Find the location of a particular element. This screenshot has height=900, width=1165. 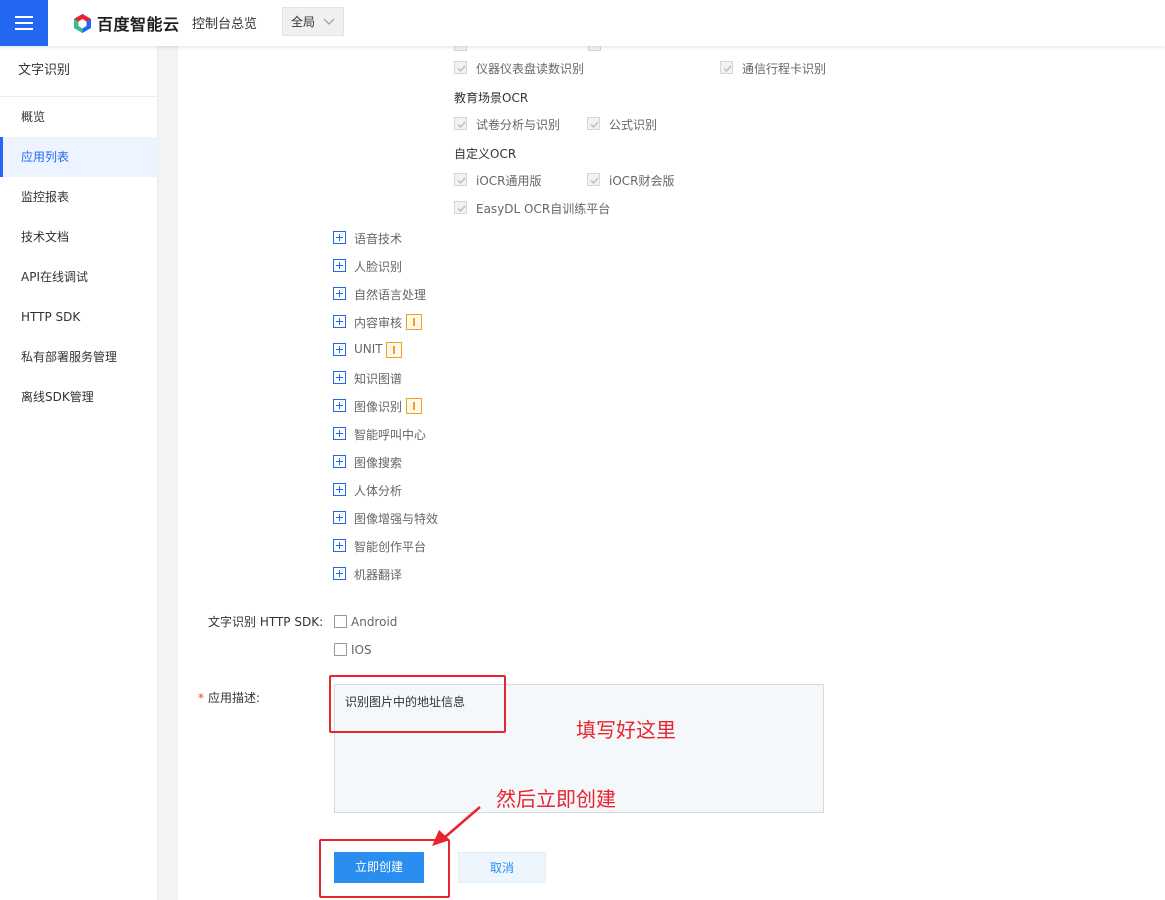

cancel-button: 取消 is located at coordinates (502, 867).